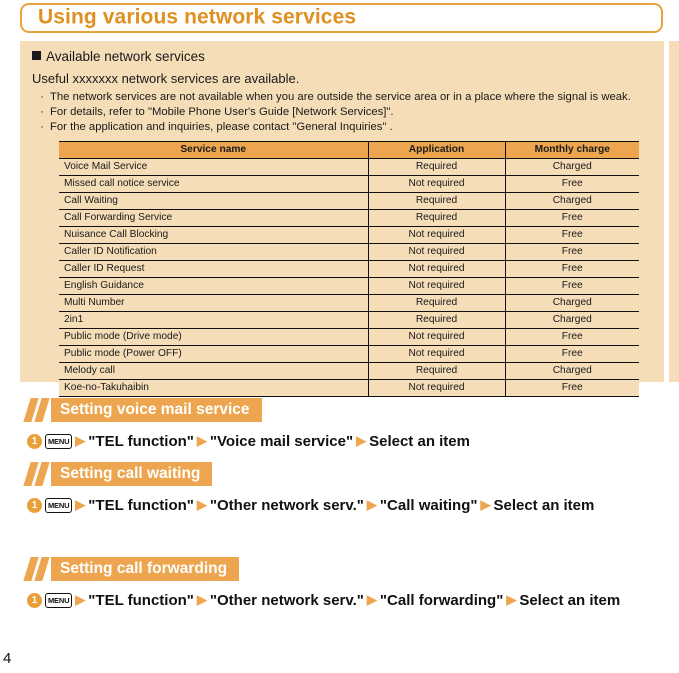  I want to click on cell-service-name: Call Waiting, so click(214, 201).